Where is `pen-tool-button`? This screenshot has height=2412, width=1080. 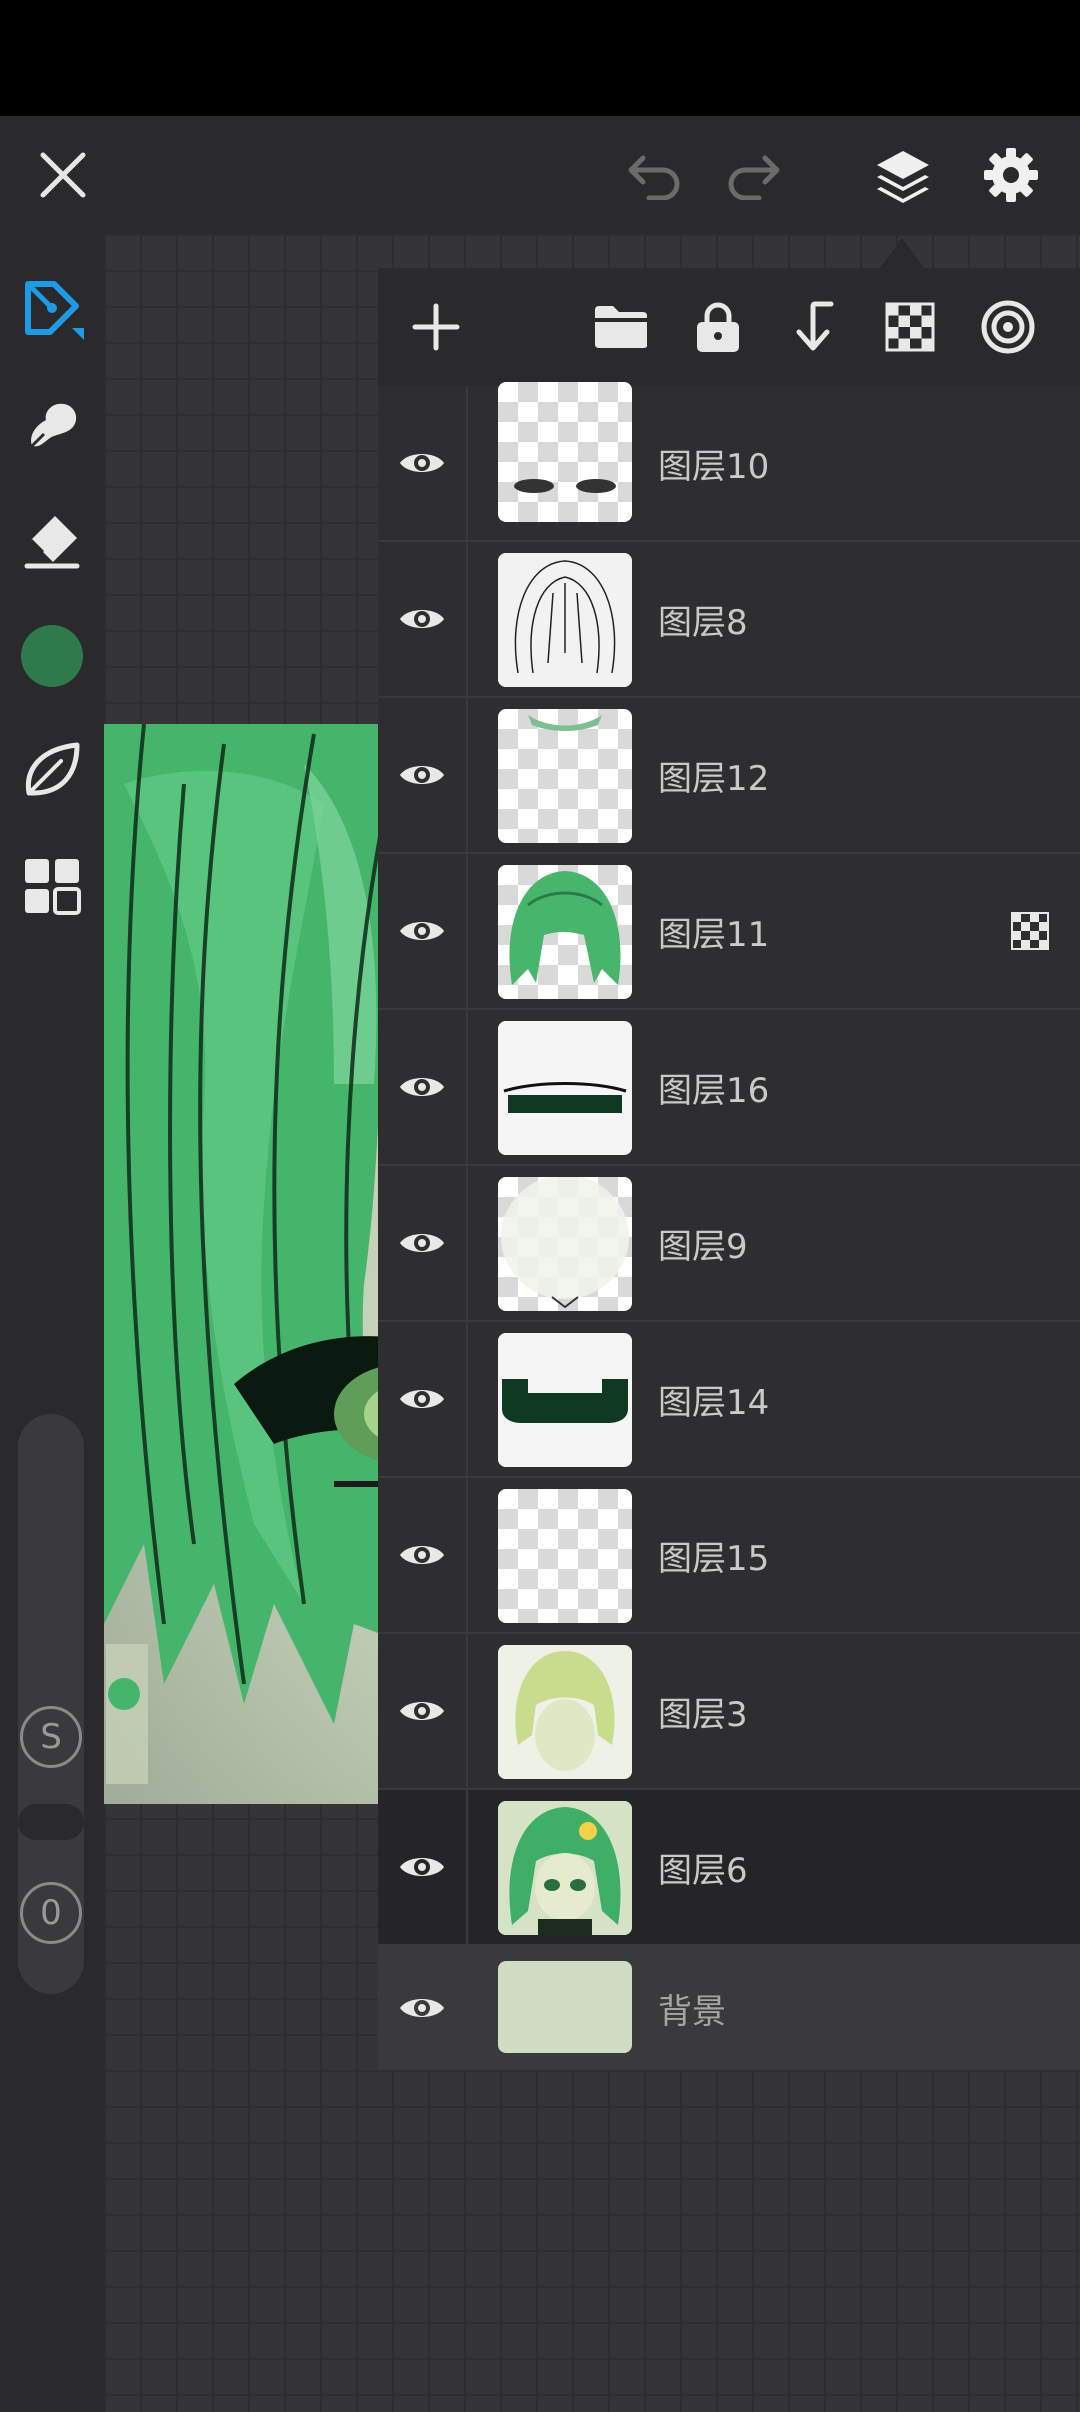 pen-tool-button is located at coordinates (52, 308).